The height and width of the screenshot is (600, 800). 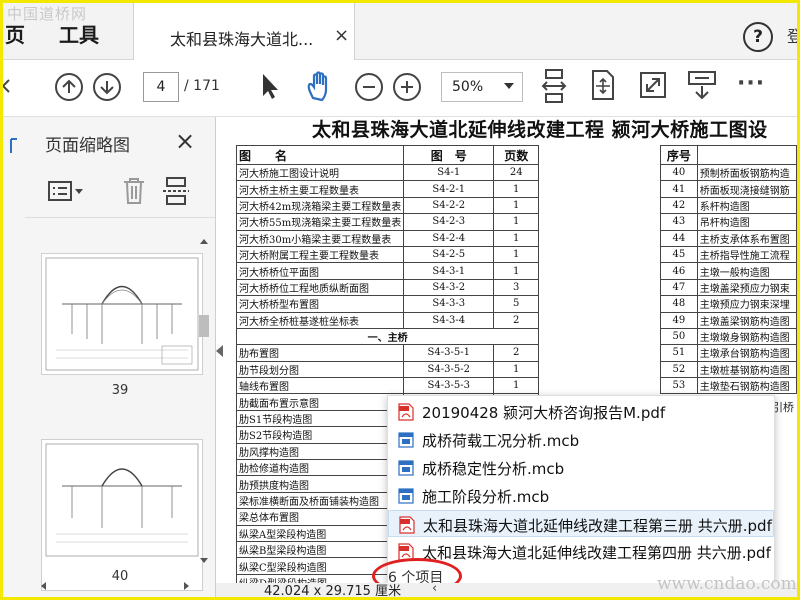 I want to click on table-cell: 河大桥全桥桩基遂桩坐标表, so click(x=320, y=320).